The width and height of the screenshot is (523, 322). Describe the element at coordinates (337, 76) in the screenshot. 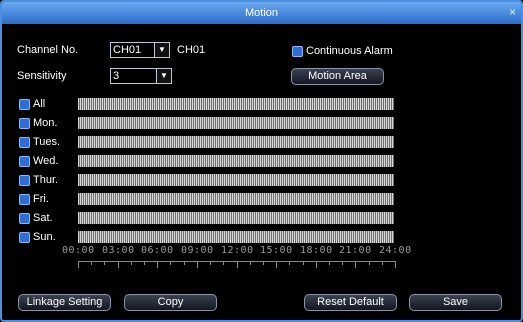

I see `motion-area-button: Motion Area` at that location.